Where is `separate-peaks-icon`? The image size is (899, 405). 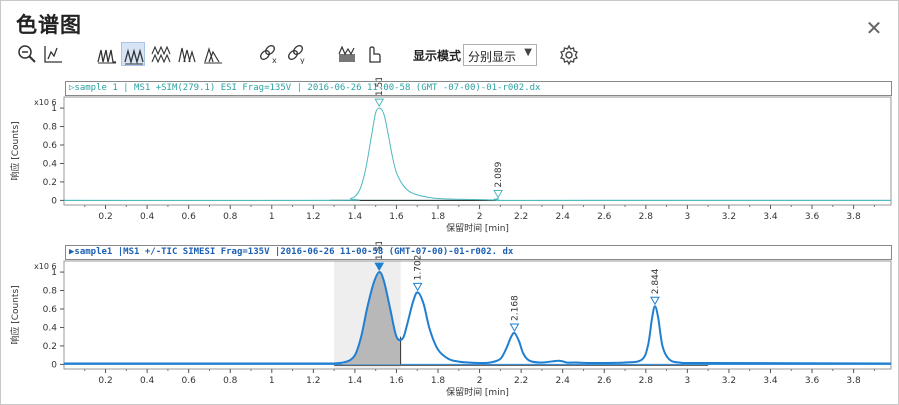
separate-peaks-icon is located at coordinates (133, 54).